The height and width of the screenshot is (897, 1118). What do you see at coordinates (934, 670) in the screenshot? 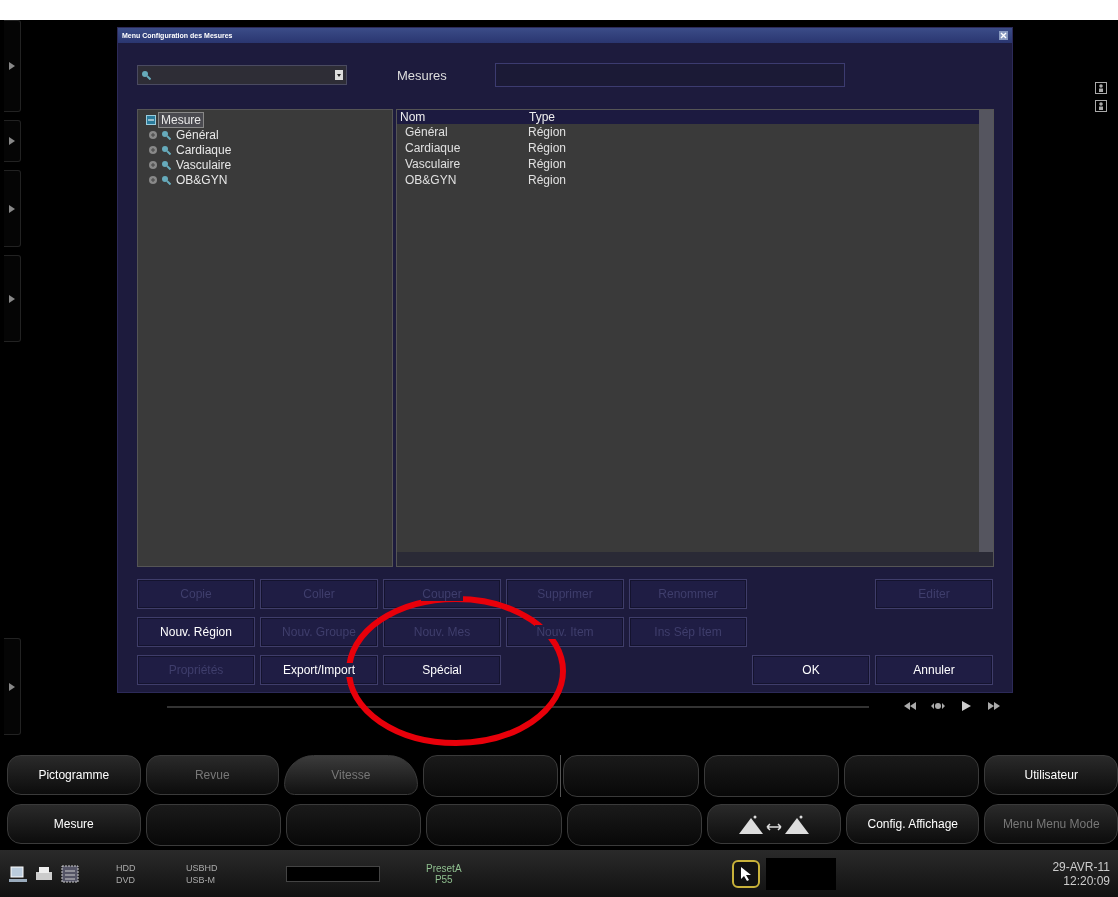
I see `dialog-button: Annuler` at bounding box center [934, 670].